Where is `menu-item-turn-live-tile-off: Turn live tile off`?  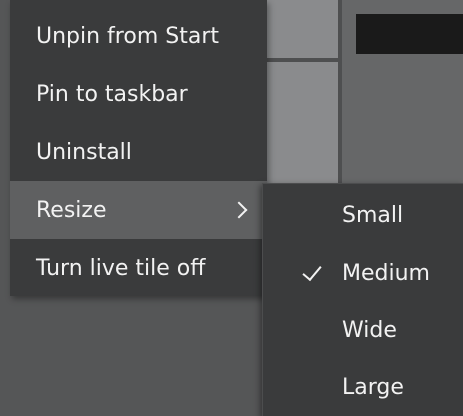
menu-item-turn-live-tile-off: Turn live tile off is located at coordinates (138, 268).